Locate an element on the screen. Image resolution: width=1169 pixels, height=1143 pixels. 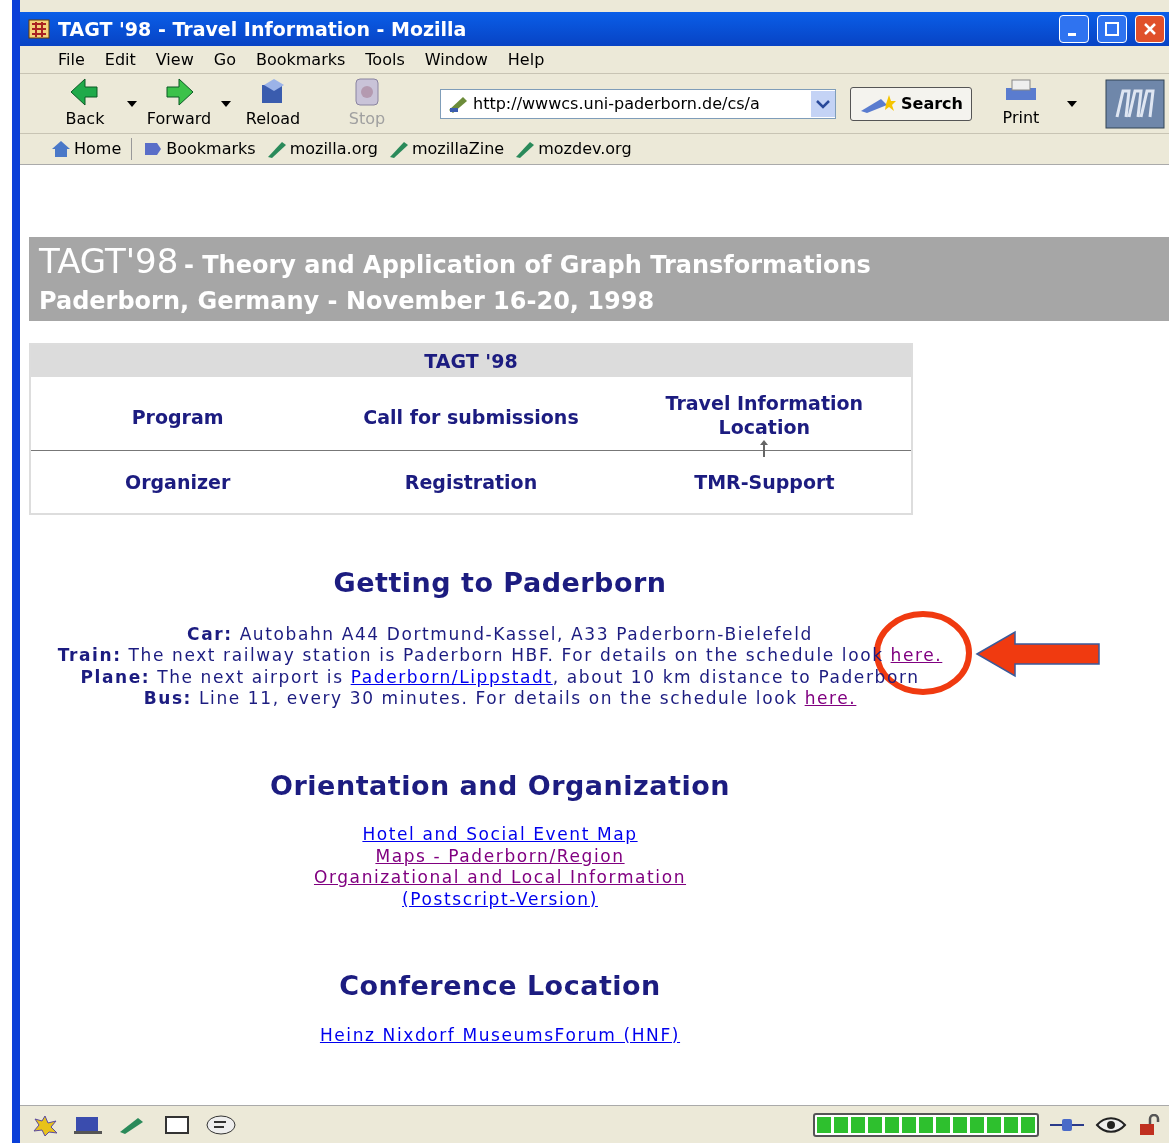
maximize-icon is located at coordinates (1112, 29).